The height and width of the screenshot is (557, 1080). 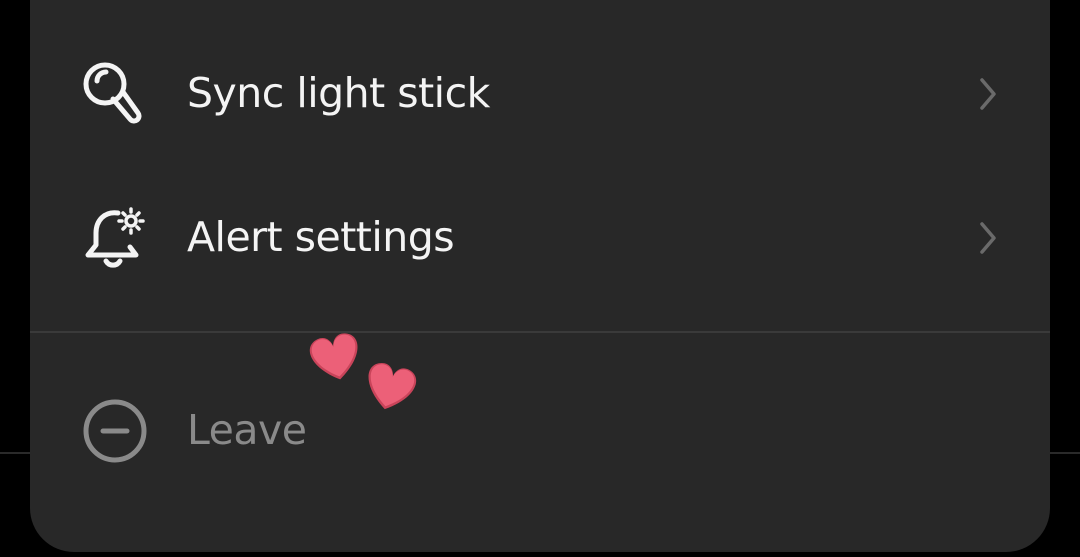 What do you see at coordinates (115, 94) in the screenshot?
I see `light-stick-icon` at bounding box center [115, 94].